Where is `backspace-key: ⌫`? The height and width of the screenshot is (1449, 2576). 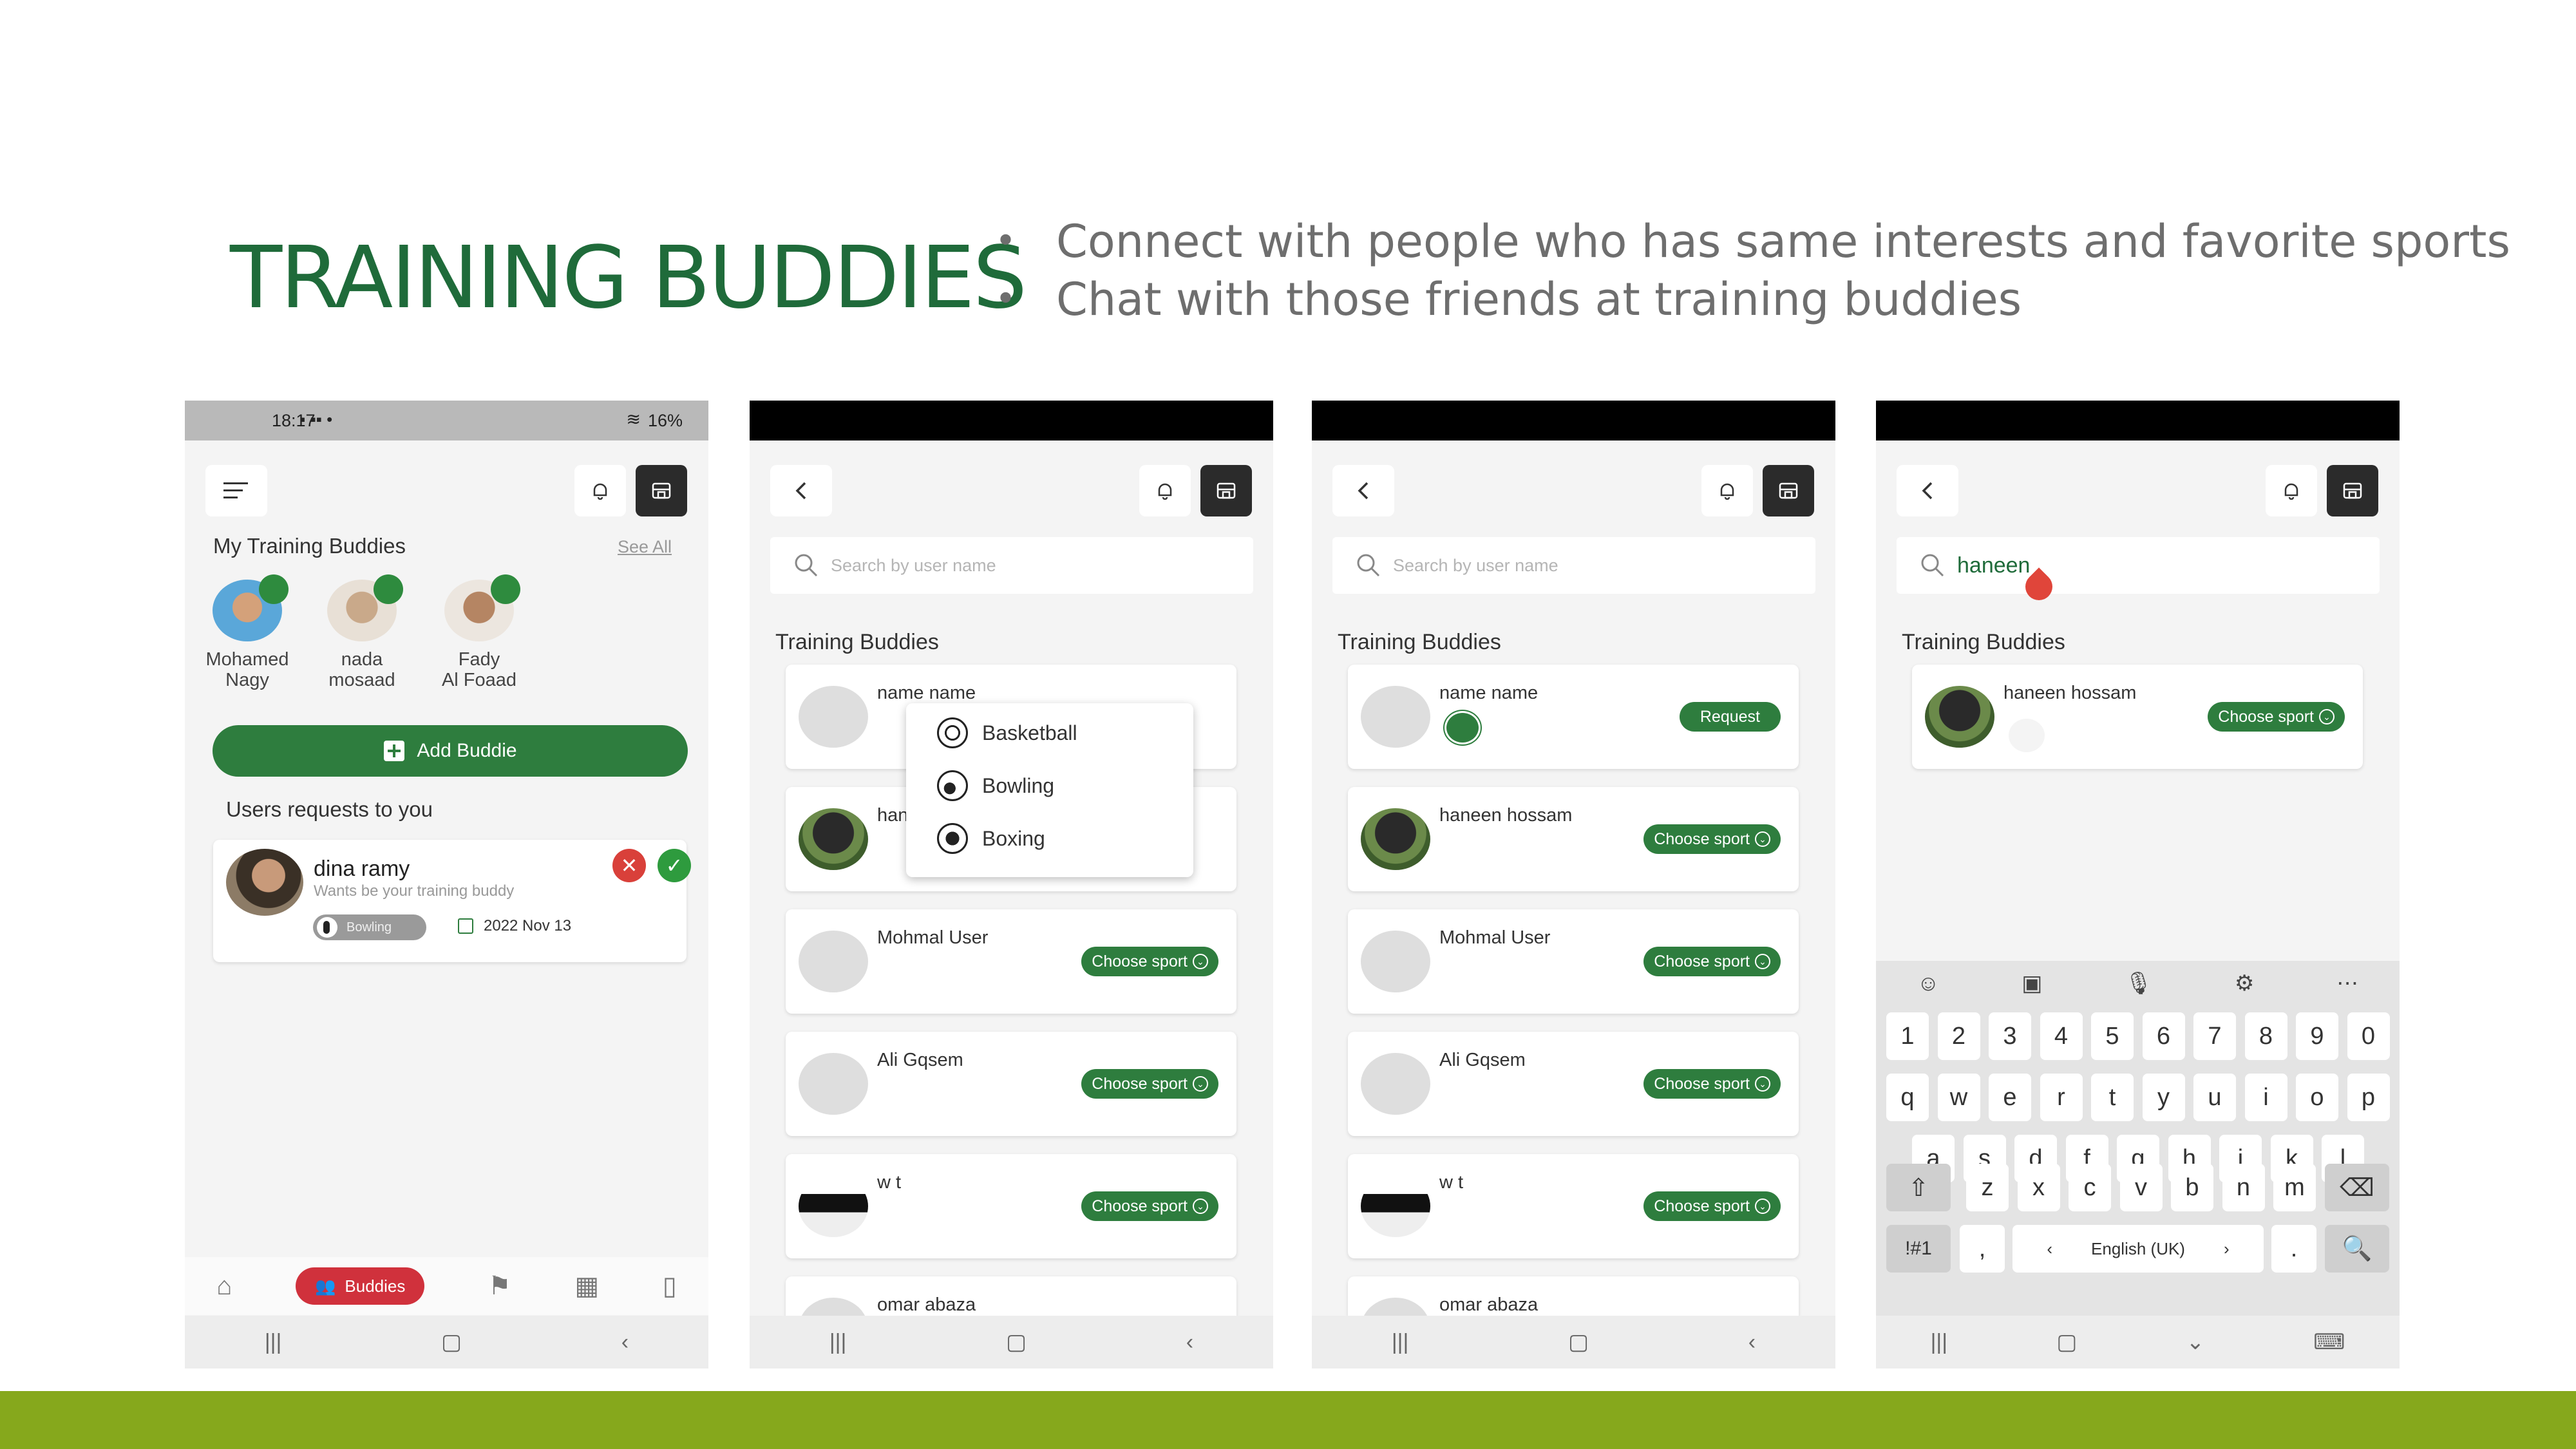
backspace-key: ⌫ is located at coordinates (2357, 1188).